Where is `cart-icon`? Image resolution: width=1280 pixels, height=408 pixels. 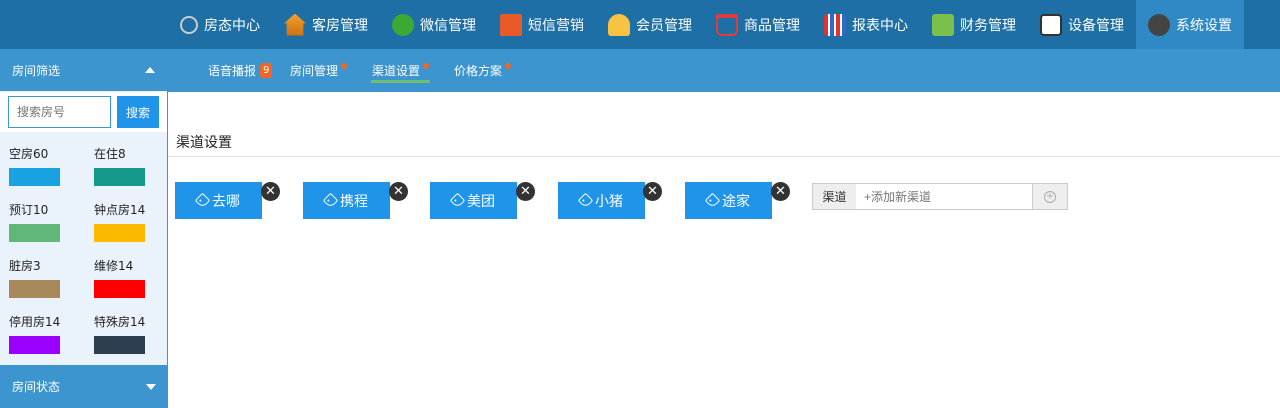 cart-icon is located at coordinates (727, 24).